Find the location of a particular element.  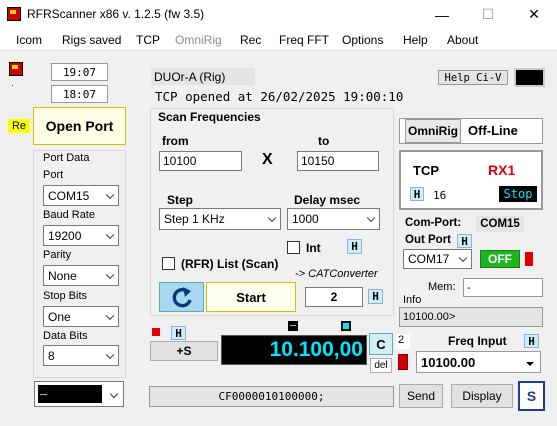

freq-input-select: 10100.00 is located at coordinates (478, 362).